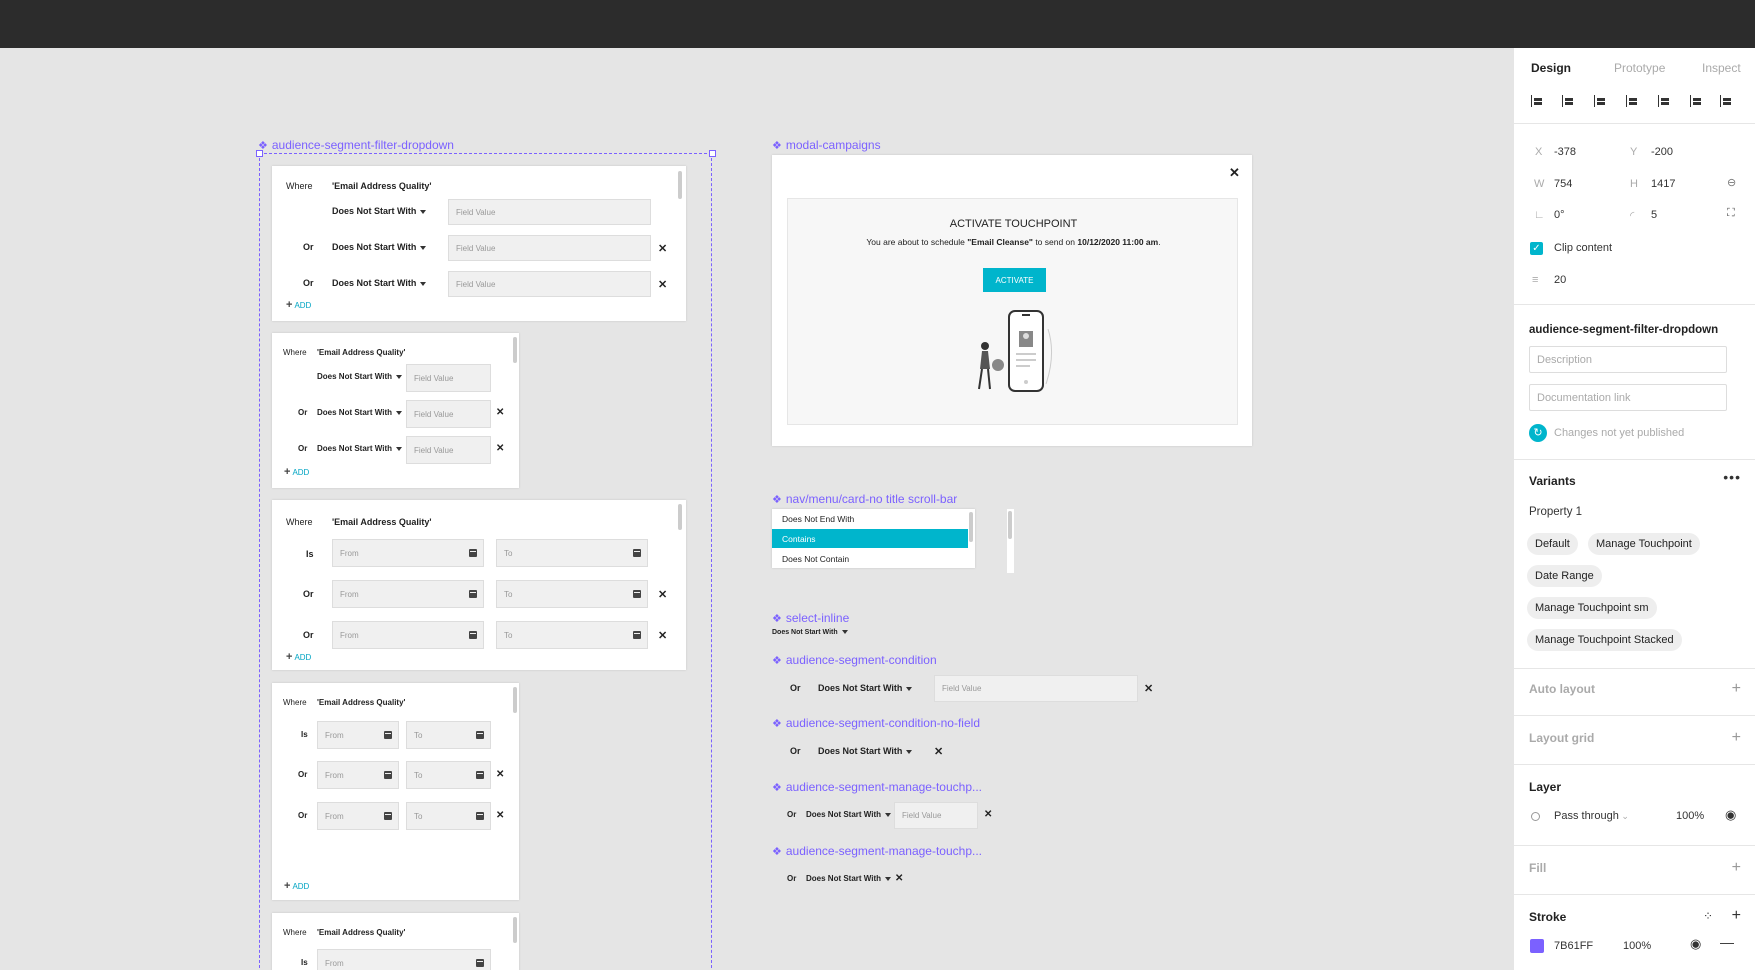 The width and height of the screenshot is (1755, 970). Describe the element at coordinates (1665, 101) in the screenshot. I see `align-vertical-center-icon` at that location.